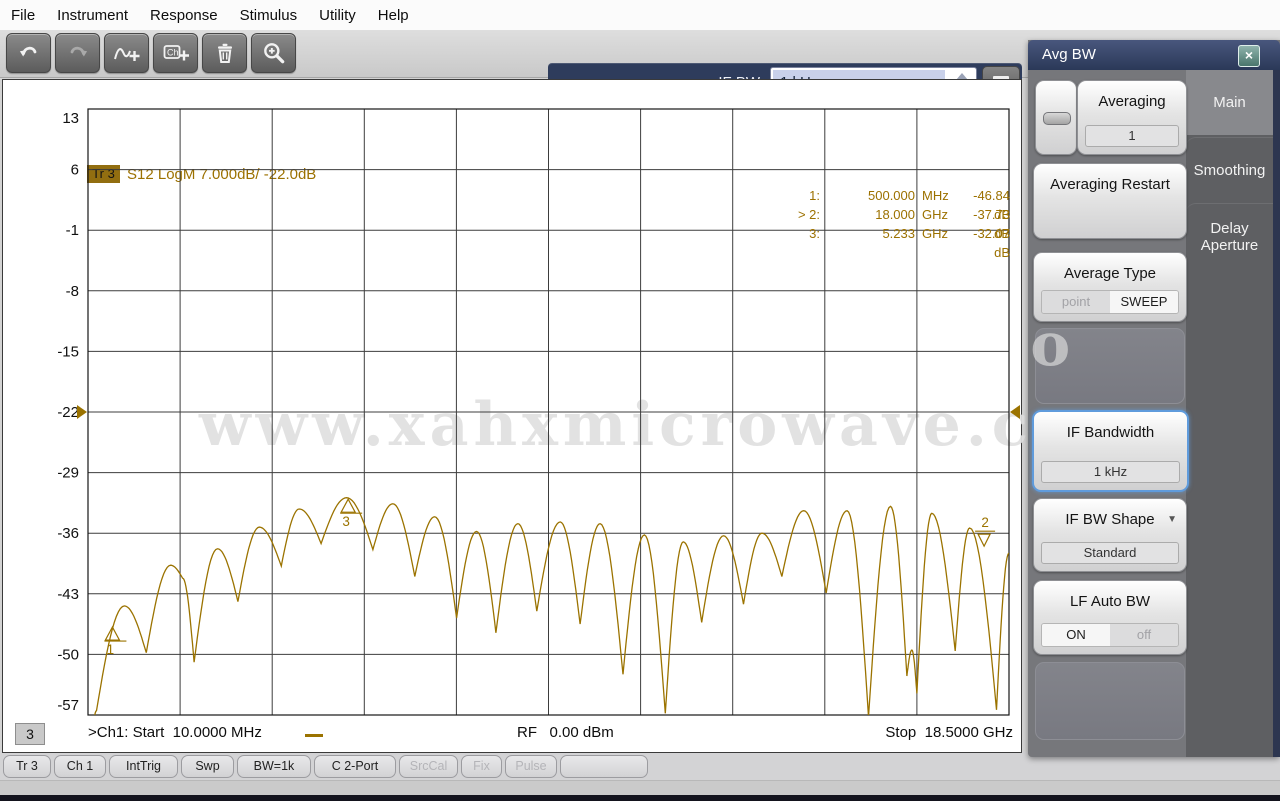 The height and width of the screenshot is (801, 1280). I want to click on marker-label: 1:, so click(814, 195).